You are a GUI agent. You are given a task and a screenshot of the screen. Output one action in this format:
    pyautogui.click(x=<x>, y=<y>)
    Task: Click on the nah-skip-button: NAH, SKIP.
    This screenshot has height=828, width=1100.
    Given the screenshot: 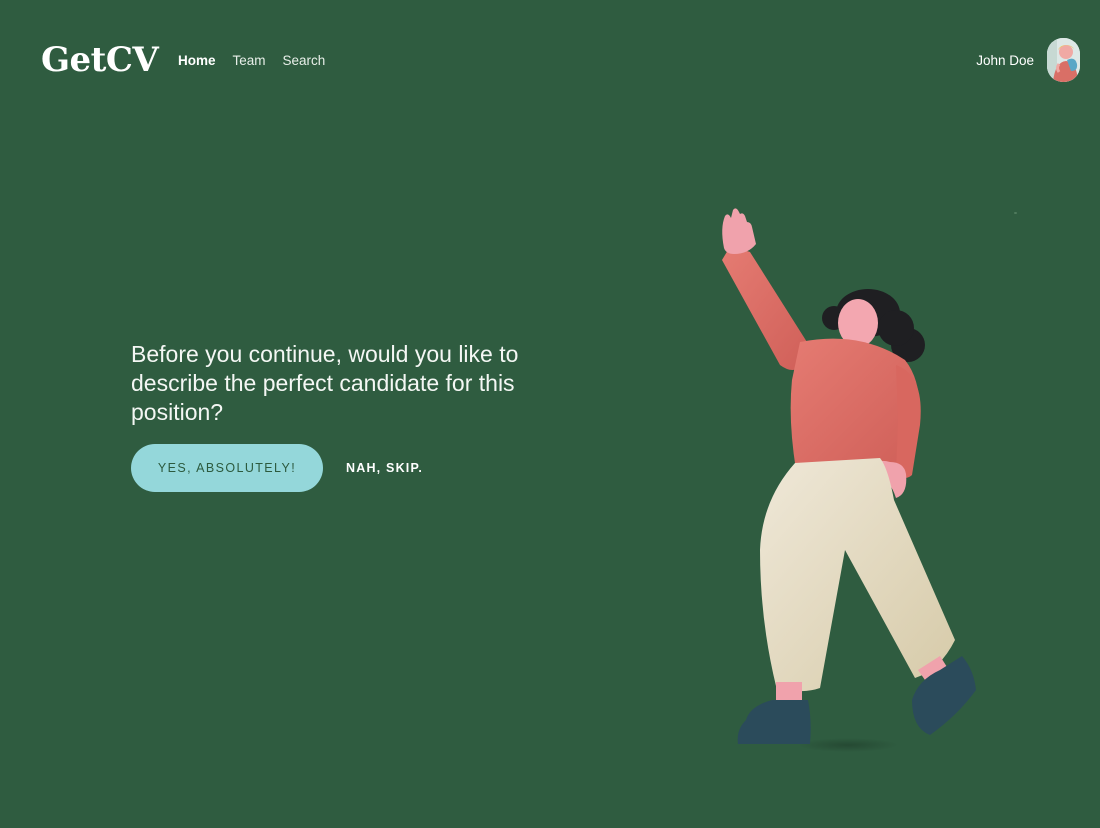 What is the action you would take?
    pyautogui.click(x=384, y=468)
    